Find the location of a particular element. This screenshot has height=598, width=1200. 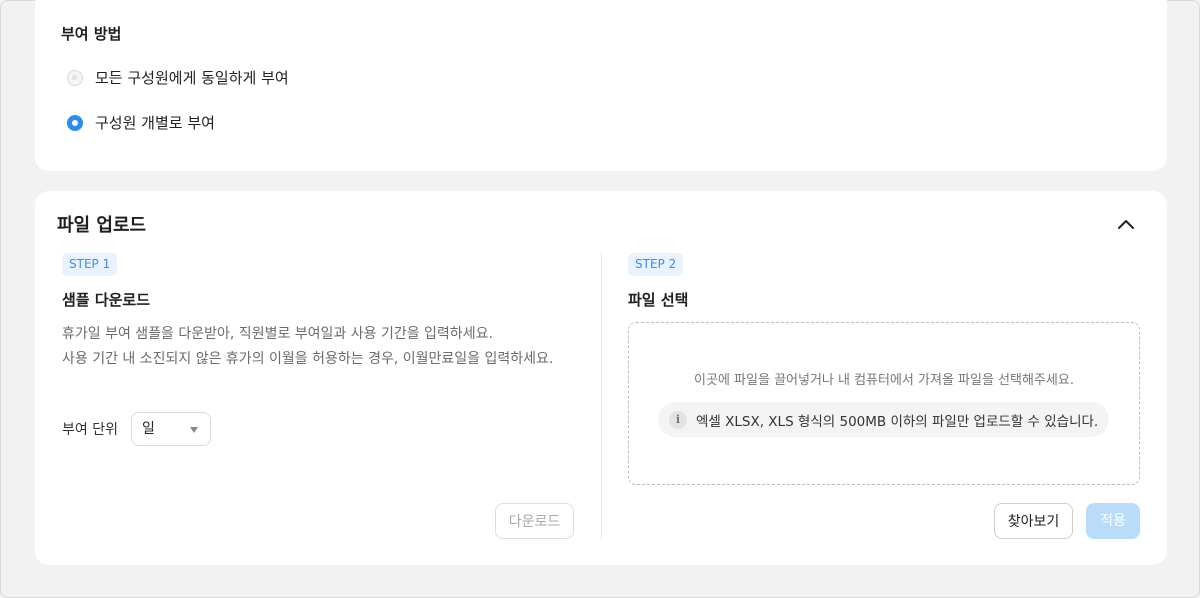

browse-button: 찾아보기 is located at coordinates (1033, 521).